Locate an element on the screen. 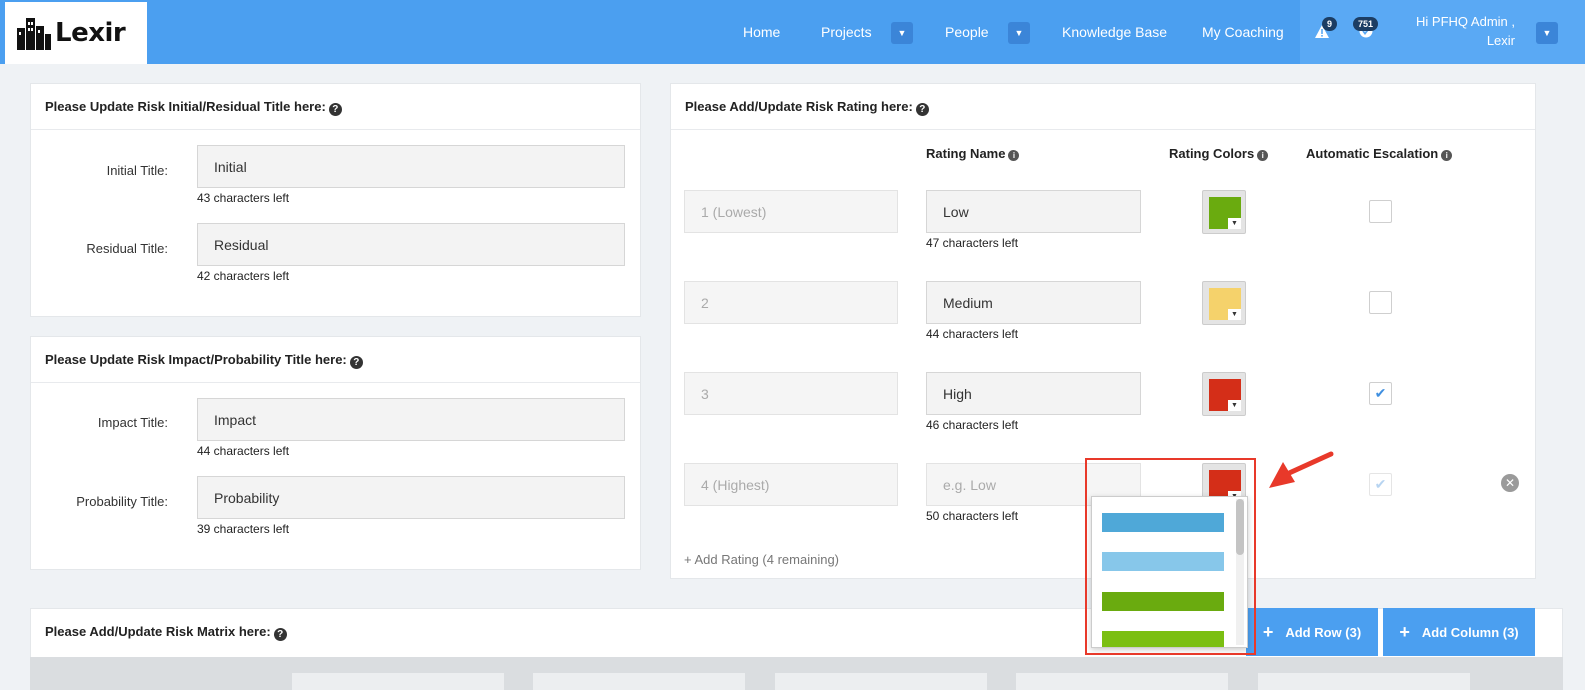  col-automatic-escalation: Automatic Escalation i is located at coordinates (1379, 153).